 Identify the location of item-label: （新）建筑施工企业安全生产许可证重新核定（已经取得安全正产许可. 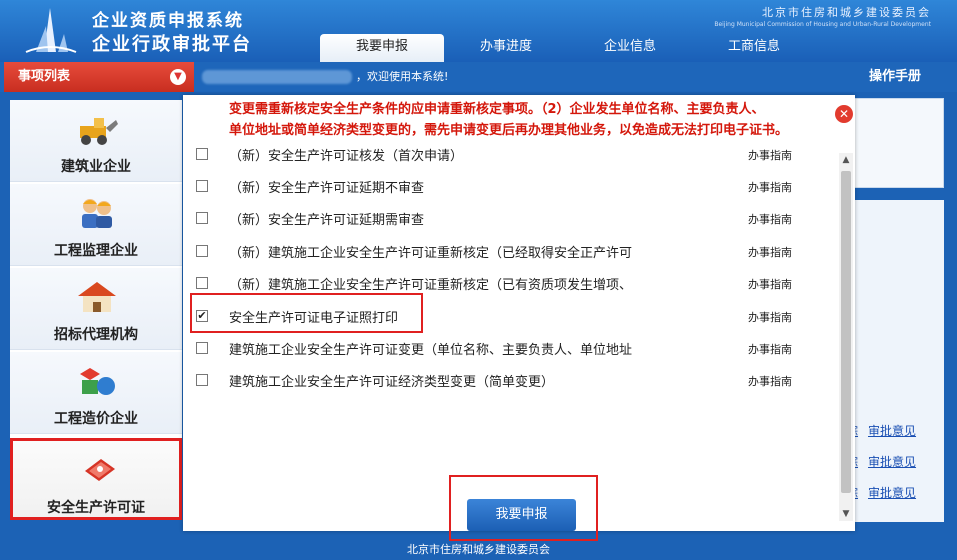
(431, 253).